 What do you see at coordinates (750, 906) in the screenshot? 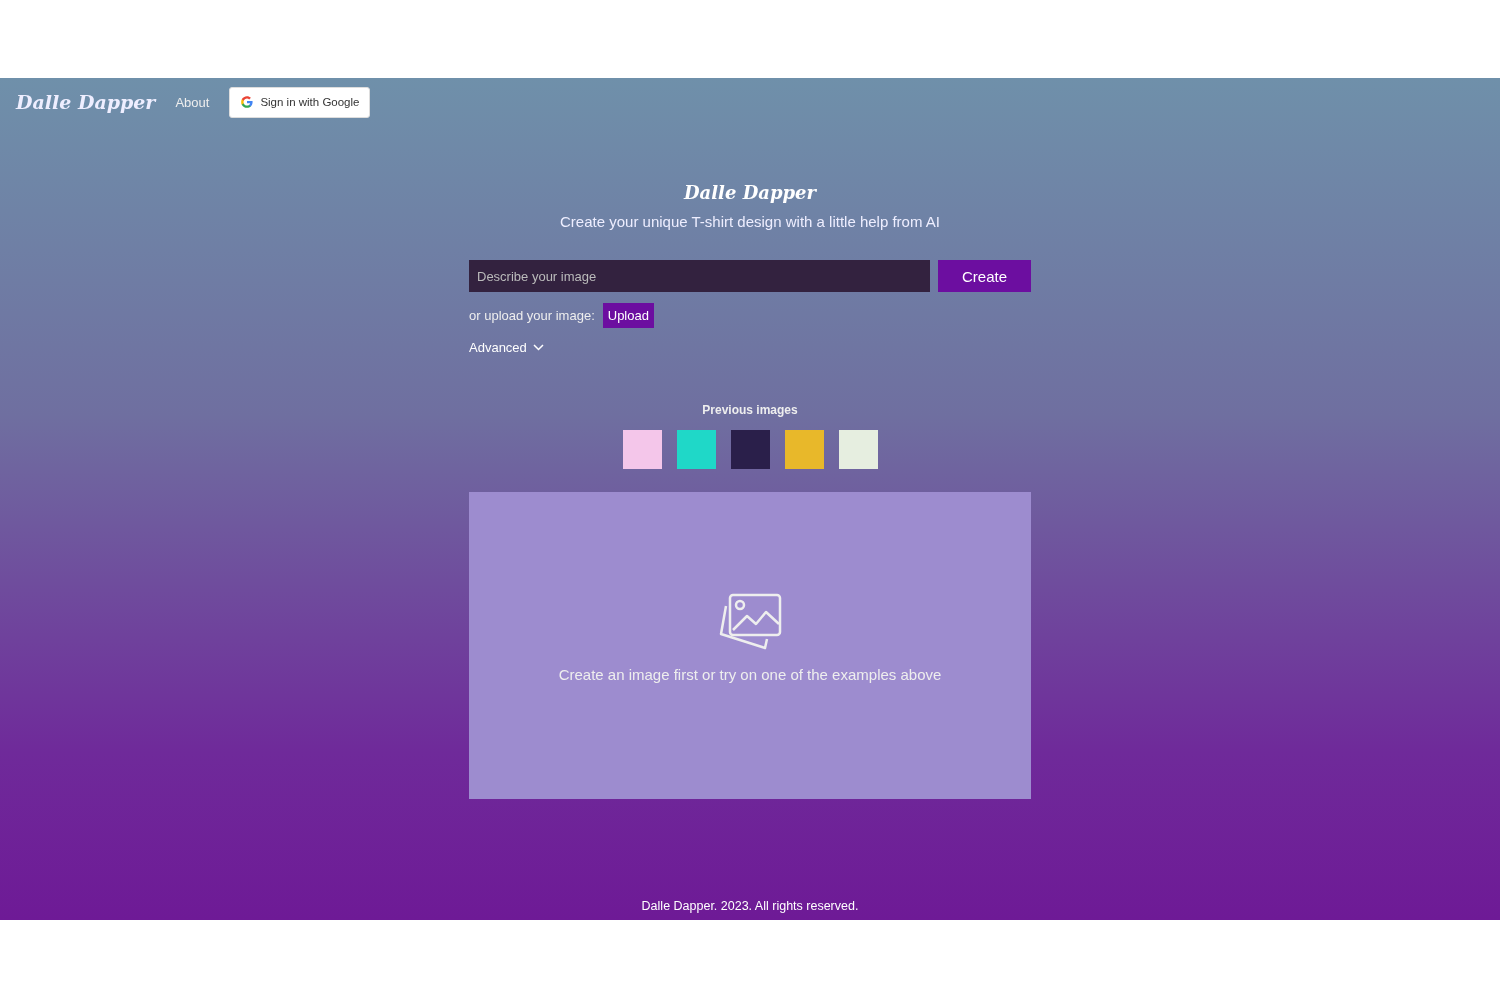
I see `footer-text: Dalle Dapper. 2023. All rights reserved.` at bounding box center [750, 906].